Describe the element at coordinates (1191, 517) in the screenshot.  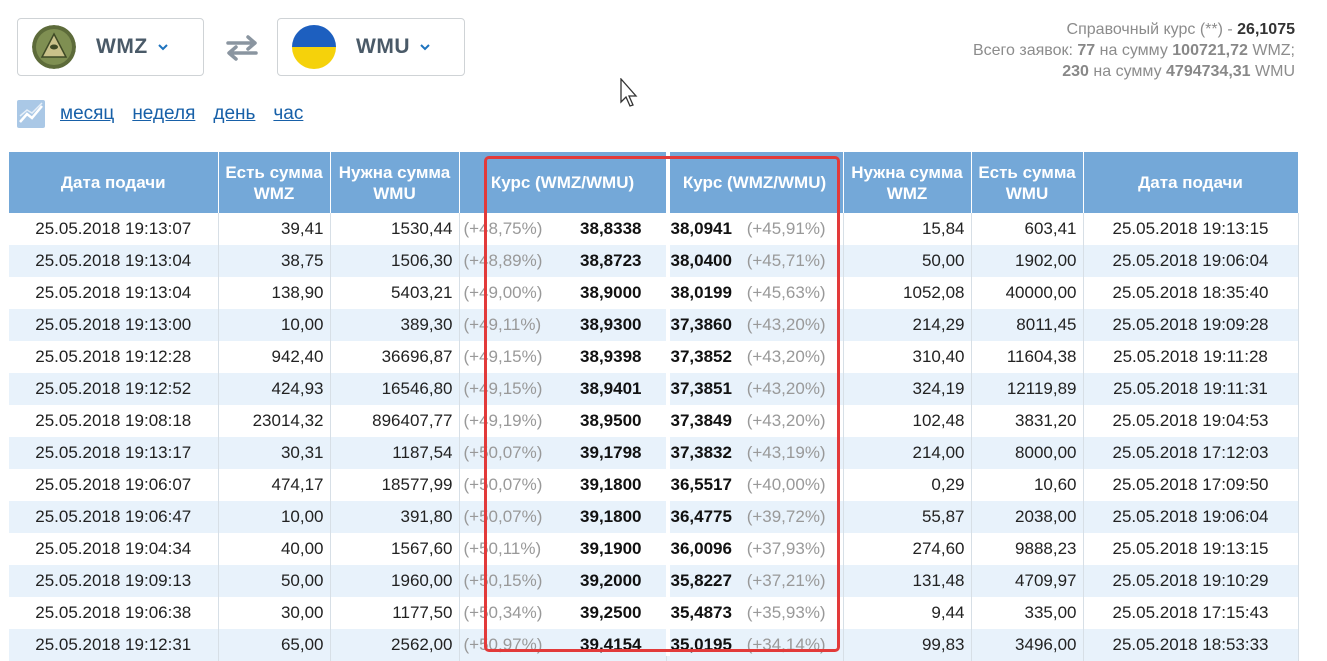
I see `cell-date-right: 25.05.2018 19:06:04` at that location.